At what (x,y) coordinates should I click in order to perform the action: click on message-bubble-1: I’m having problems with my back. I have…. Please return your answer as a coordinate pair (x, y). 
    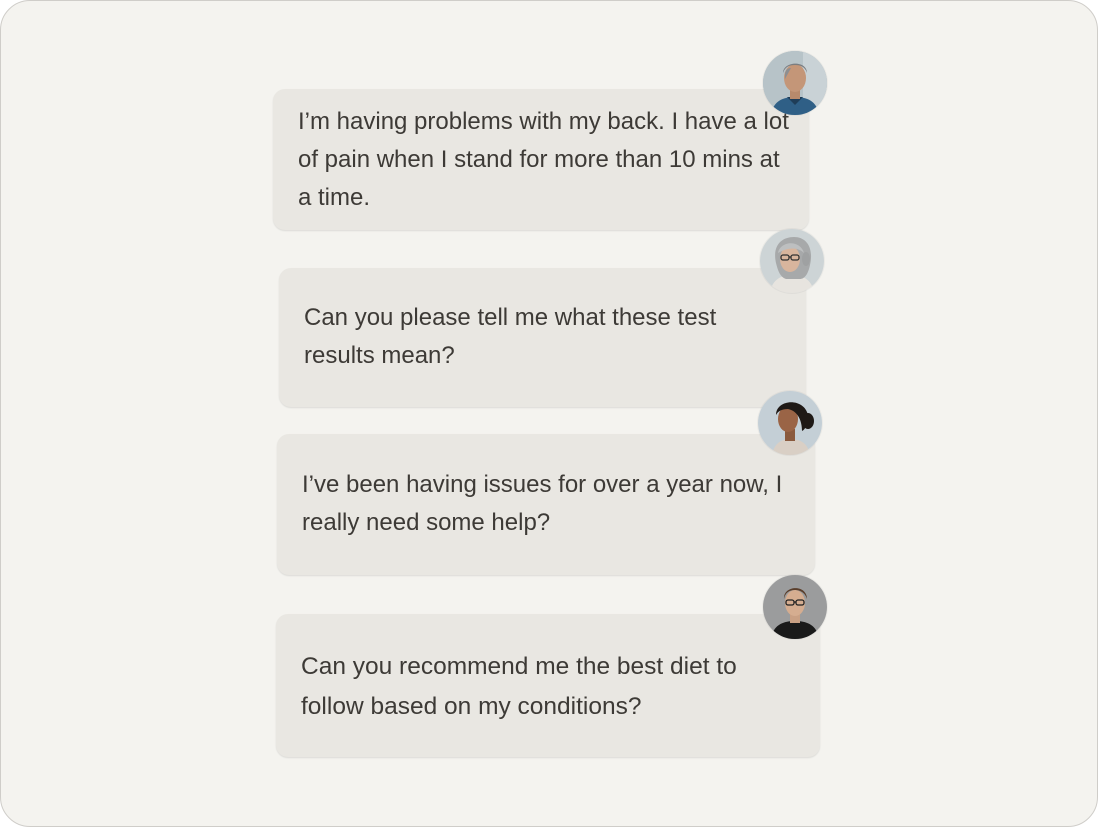
    Looking at the image, I should click on (541, 159).